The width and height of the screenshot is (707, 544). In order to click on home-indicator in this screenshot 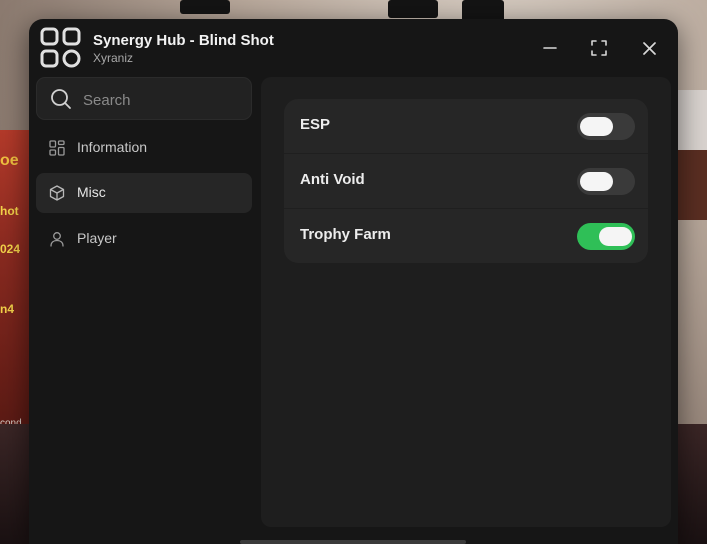, I will do `click(353, 542)`.